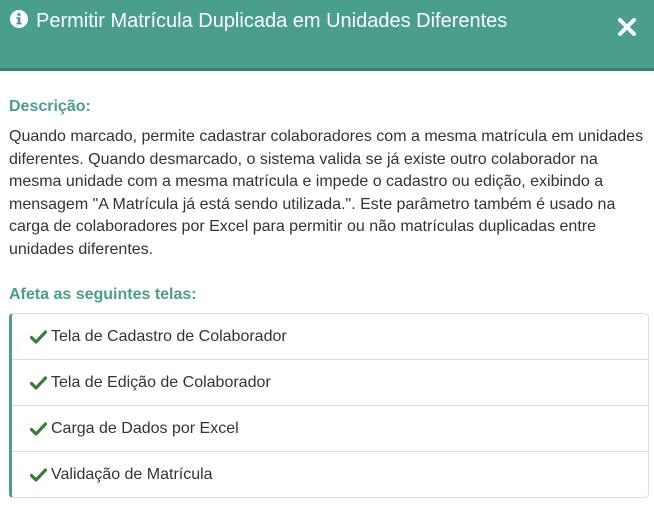 The height and width of the screenshot is (506, 654). I want to click on description-label: Descrição:, so click(50, 106).